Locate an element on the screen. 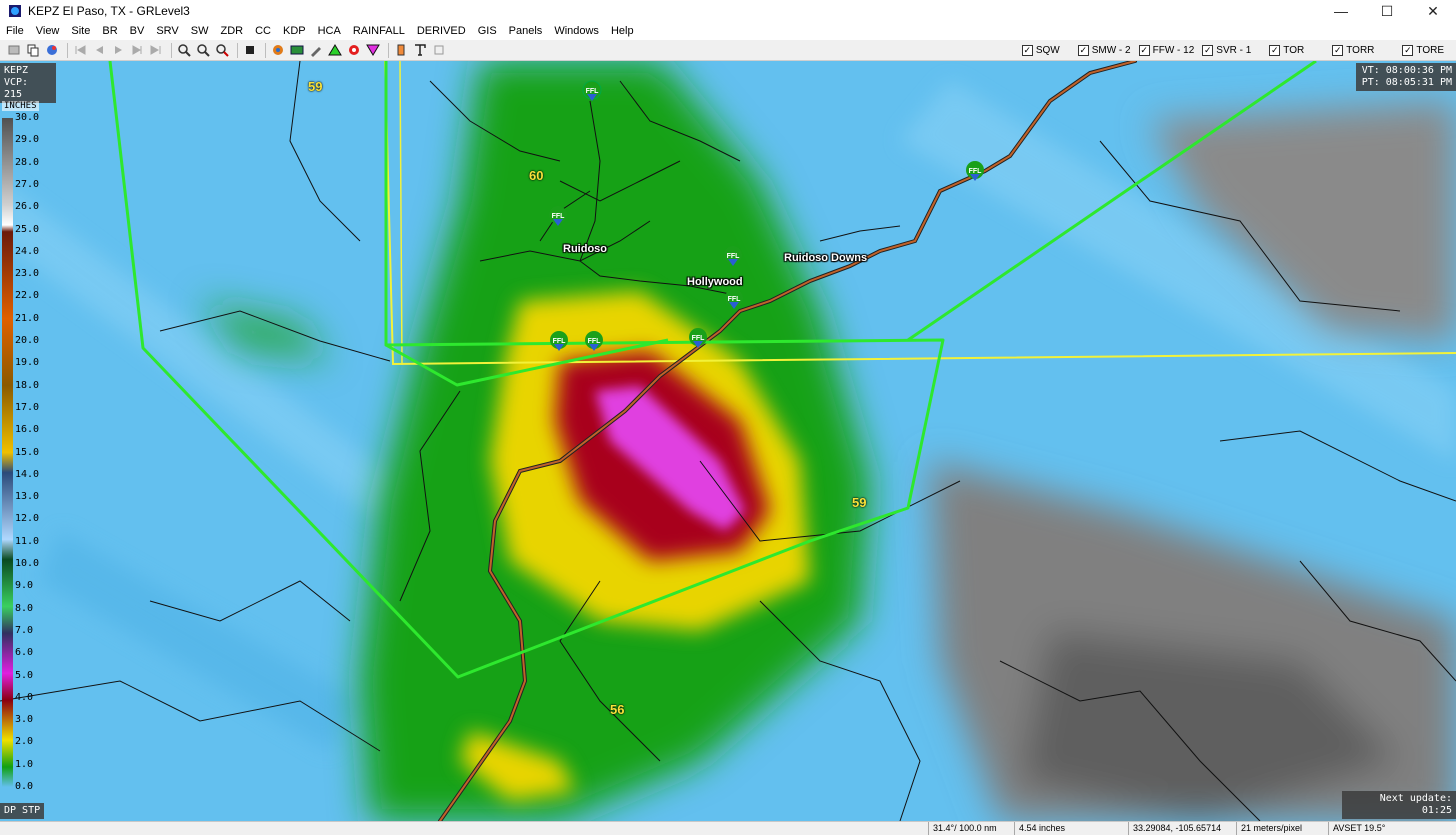 Image resolution: width=1456 pixels, height=835 pixels. menu-rainfall: RAINFALL is located at coordinates (379, 31).